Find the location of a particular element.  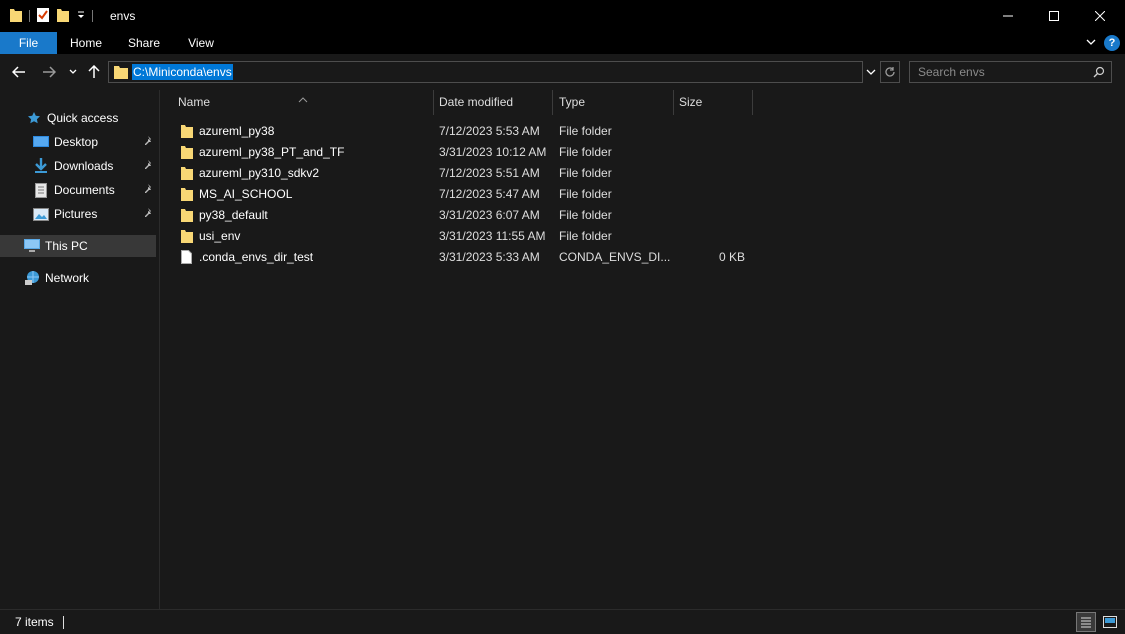

navigation-bar: C:\Miniconda\envs is located at coordinates (562, 72).